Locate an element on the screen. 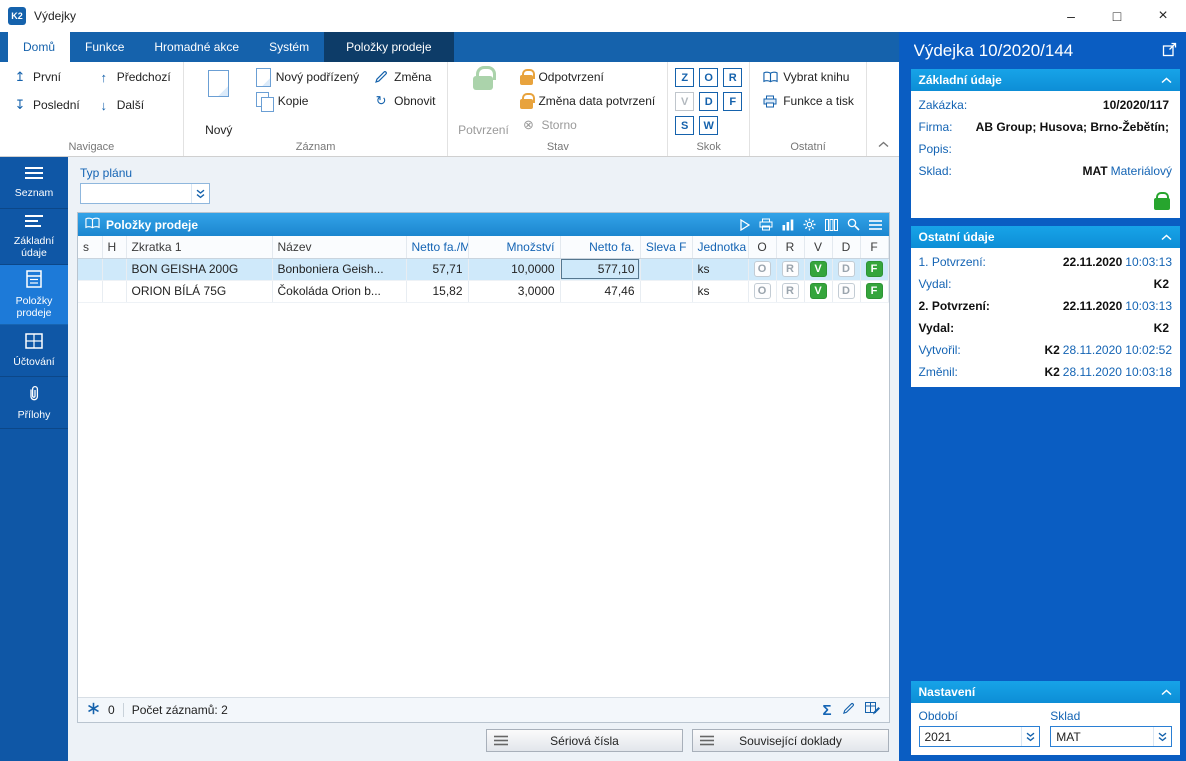 This screenshot has height=761, width=1186. sidebar-item-polozky-prodeje: Položky prodeje is located at coordinates (34, 295).